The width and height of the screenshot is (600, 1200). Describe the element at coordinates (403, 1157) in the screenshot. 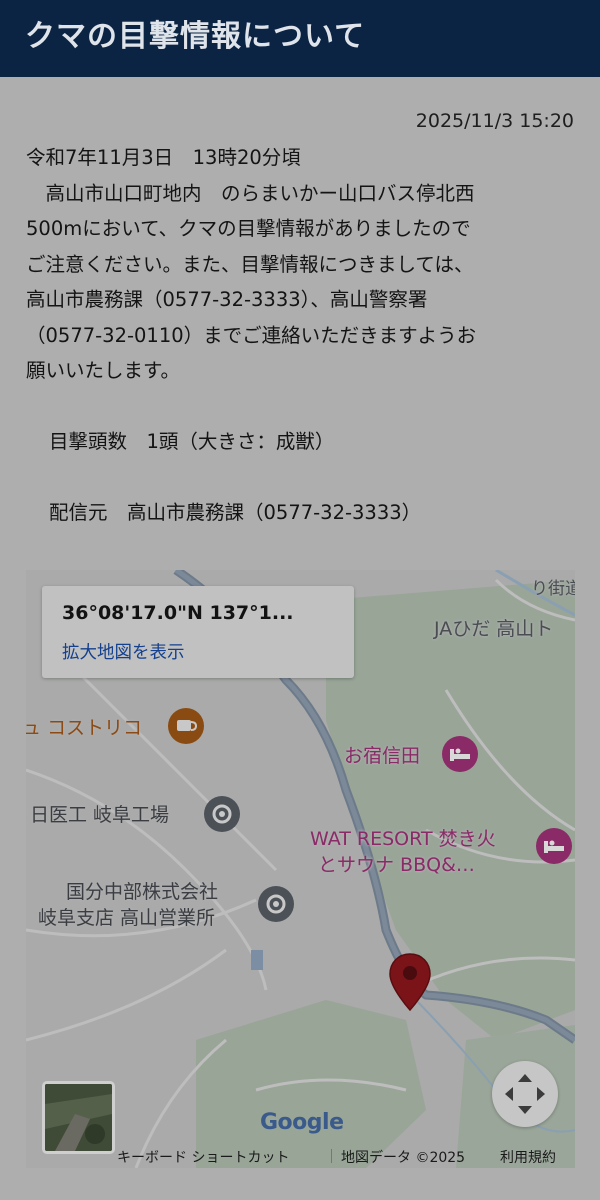

I see `map-data-text: 地図データ ©2025` at that location.